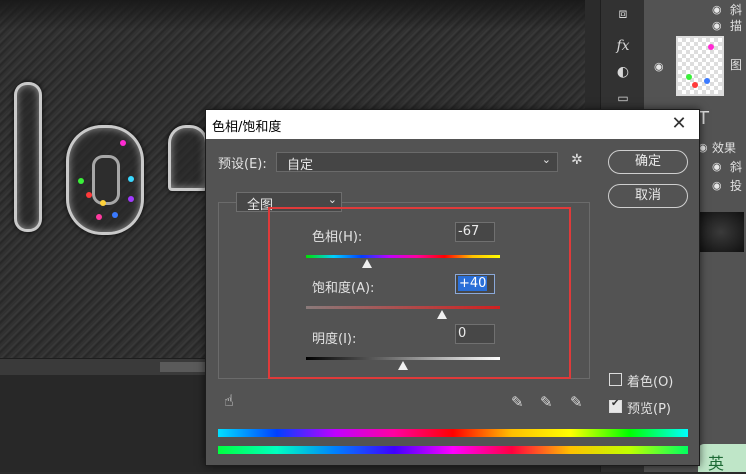  What do you see at coordinates (648, 196) in the screenshot?
I see `cancel-button: 取消` at bounding box center [648, 196].